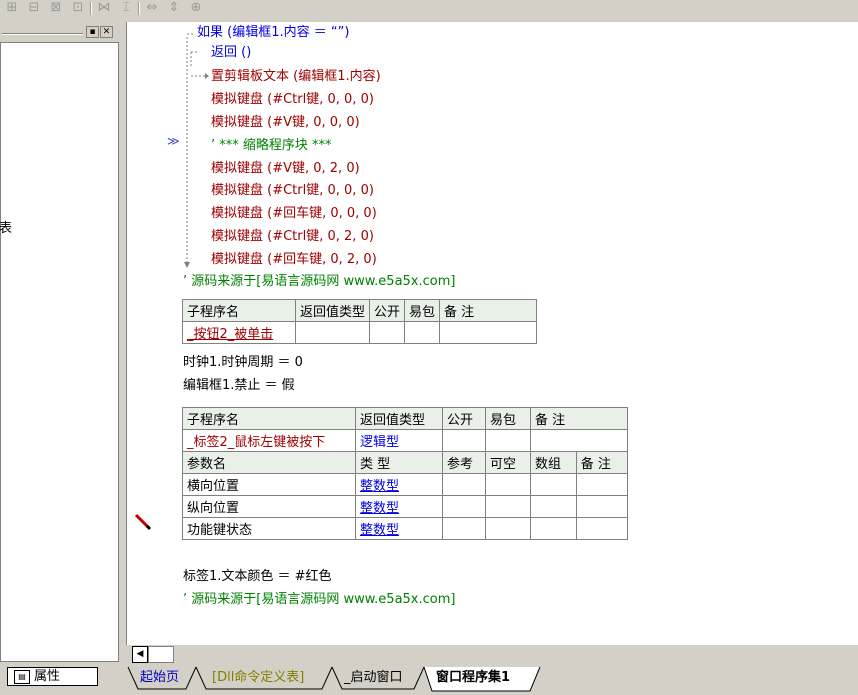 Image resolution: width=858 pixels, height=695 pixels. I want to click on code-line: 模拟键盘 (#Ctrl键, 0, 2, 0), so click(292, 237).